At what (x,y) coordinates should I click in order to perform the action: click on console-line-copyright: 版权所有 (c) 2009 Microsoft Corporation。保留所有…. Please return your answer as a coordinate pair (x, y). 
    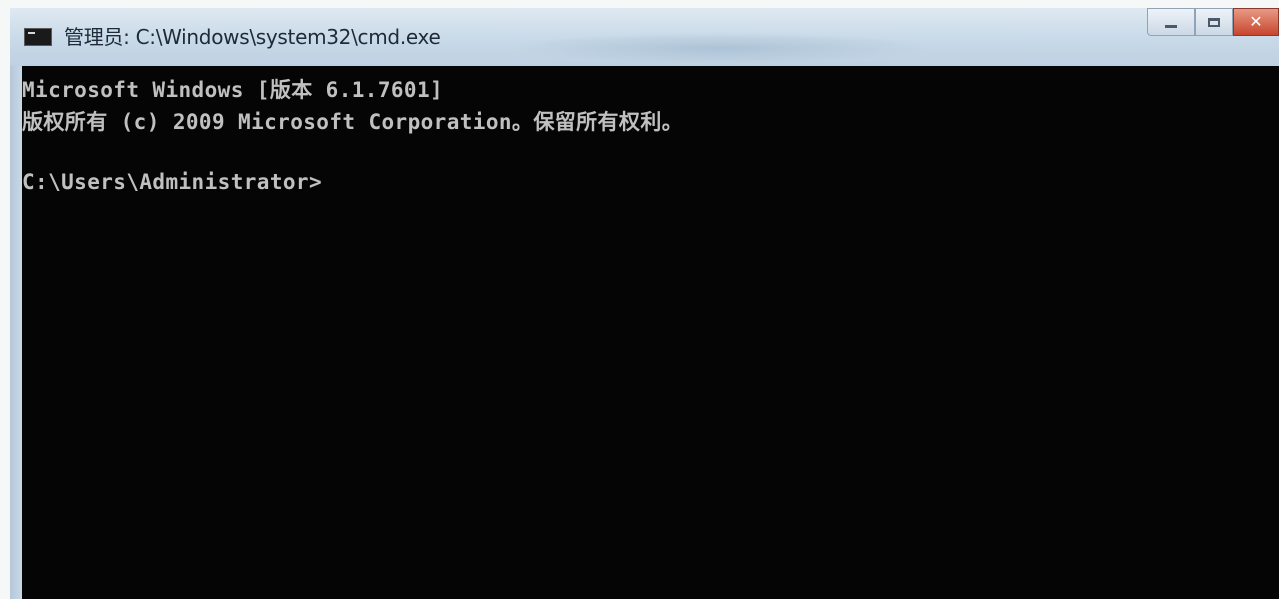
    Looking at the image, I should click on (353, 122).